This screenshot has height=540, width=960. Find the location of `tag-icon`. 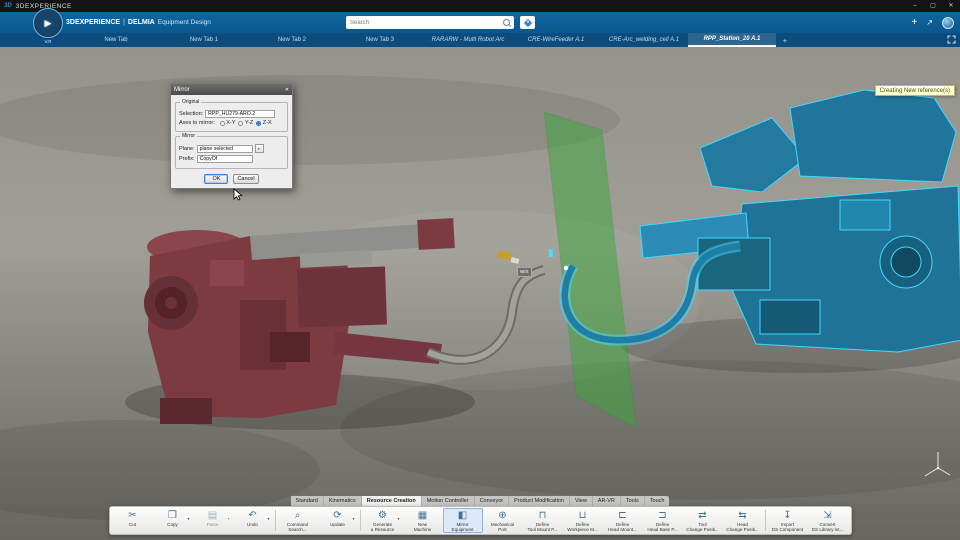

tag-icon is located at coordinates (527, 22).